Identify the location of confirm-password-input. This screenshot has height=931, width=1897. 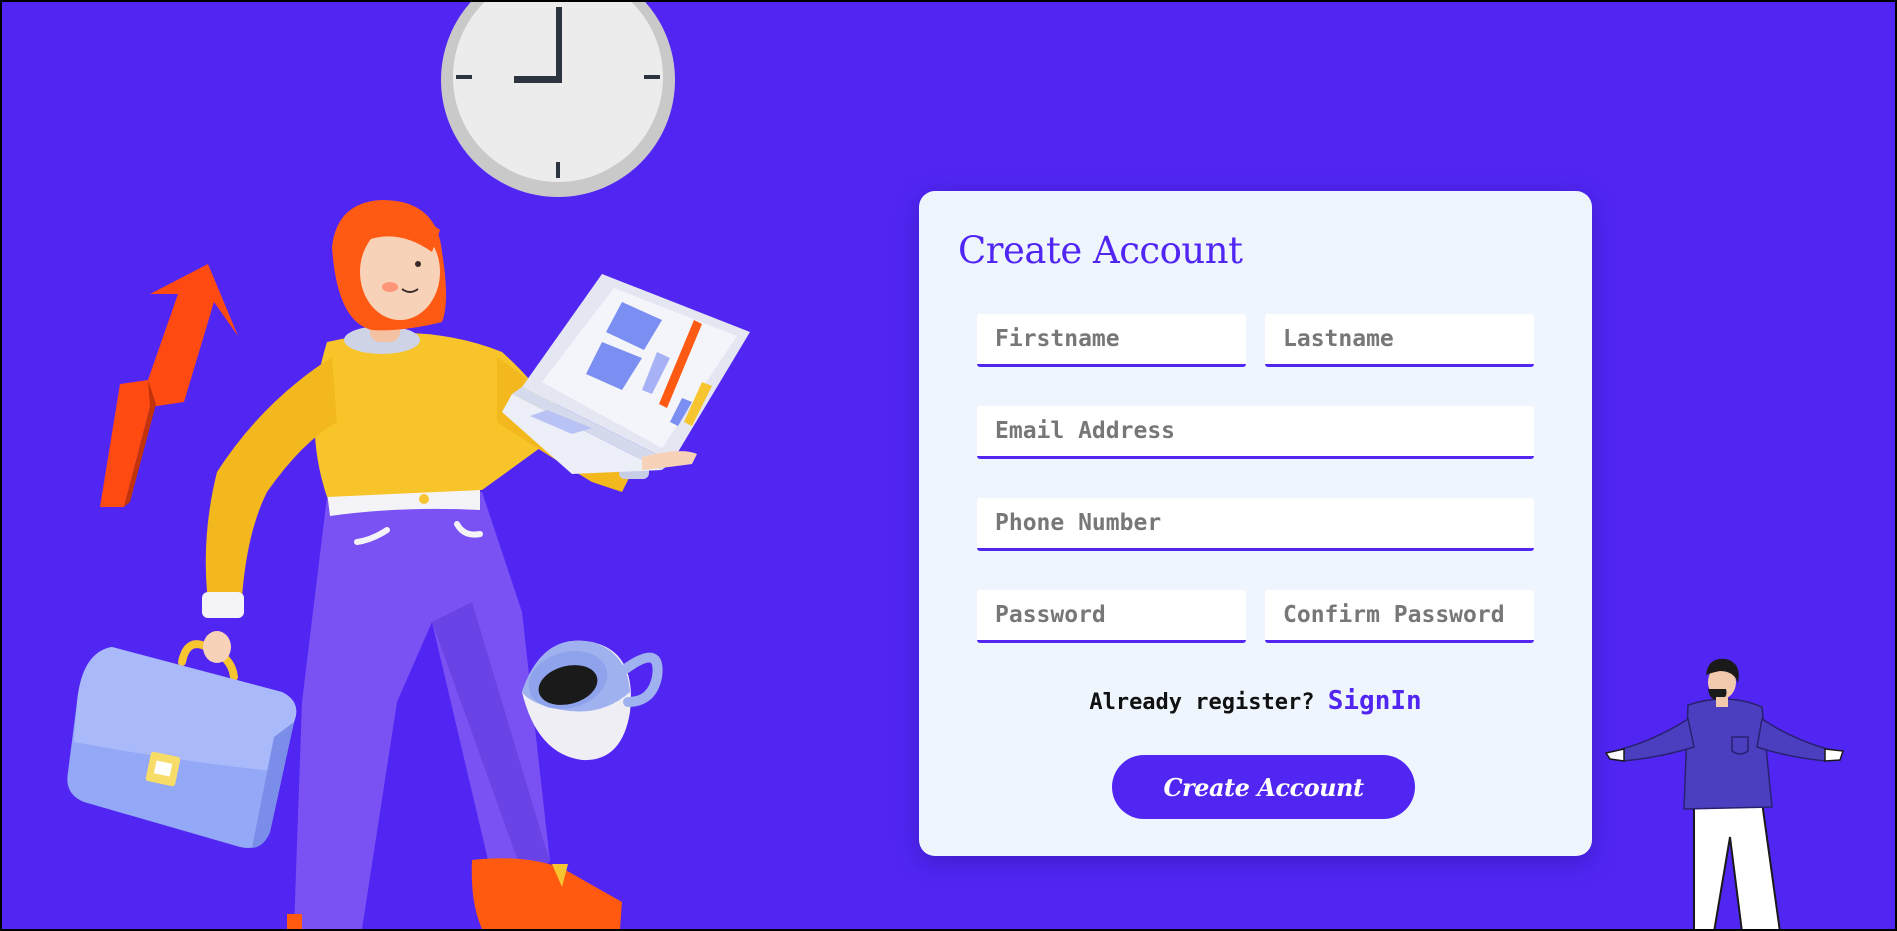
(1399, 616).